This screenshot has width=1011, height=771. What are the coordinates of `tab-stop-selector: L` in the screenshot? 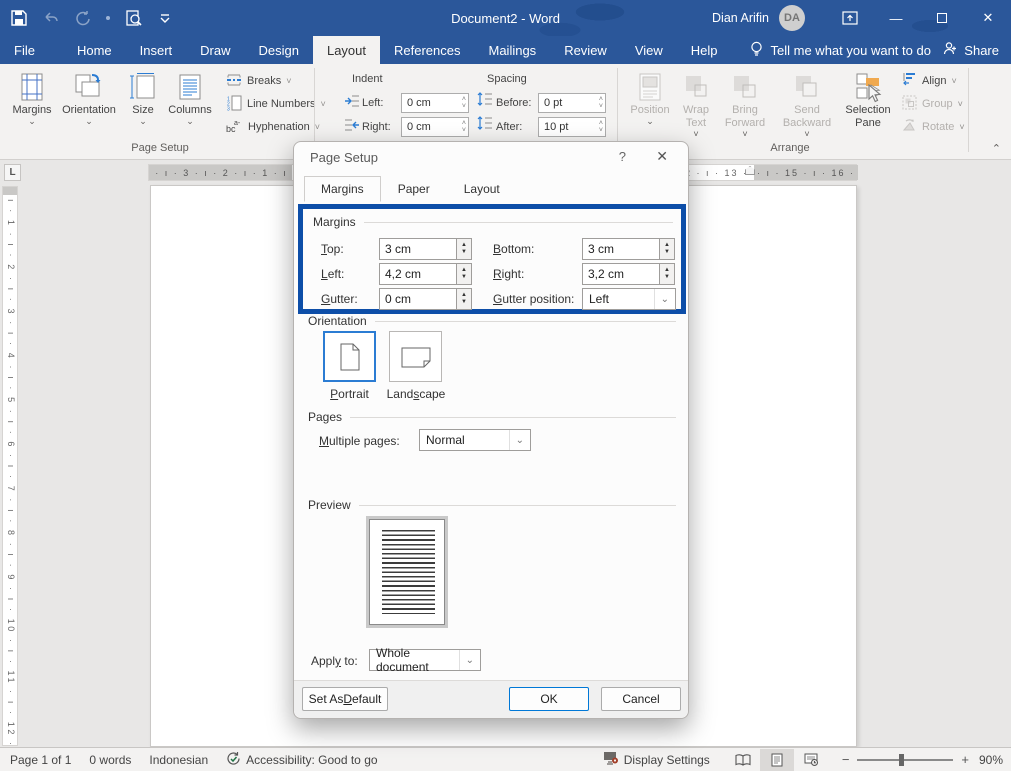 It's located at (12, 172).